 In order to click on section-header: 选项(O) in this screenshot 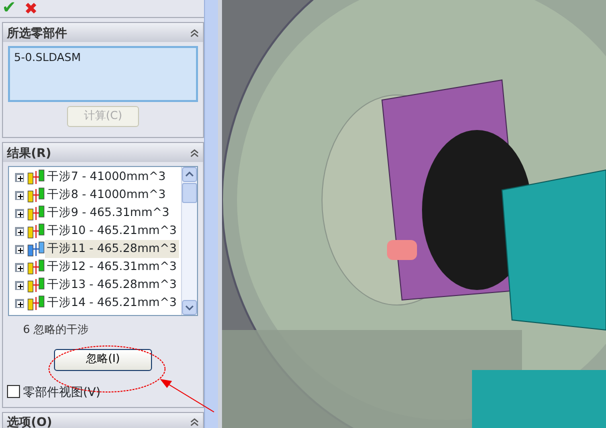, I will do `click(103, 420)`.